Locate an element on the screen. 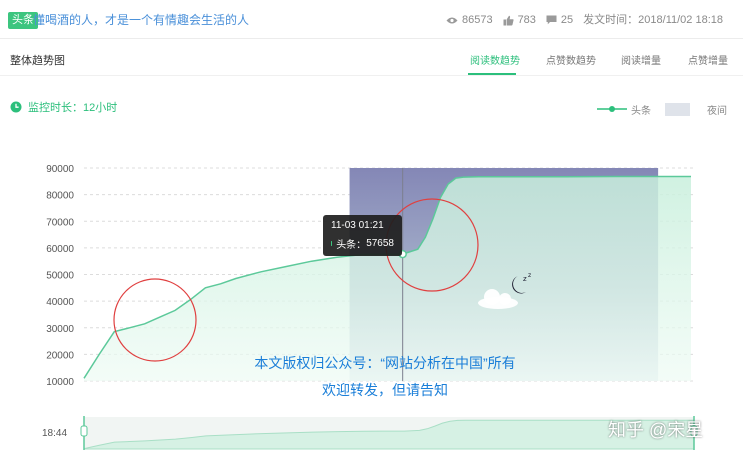  time-range-slider: 18:44 is located at coordinates (370, 433).